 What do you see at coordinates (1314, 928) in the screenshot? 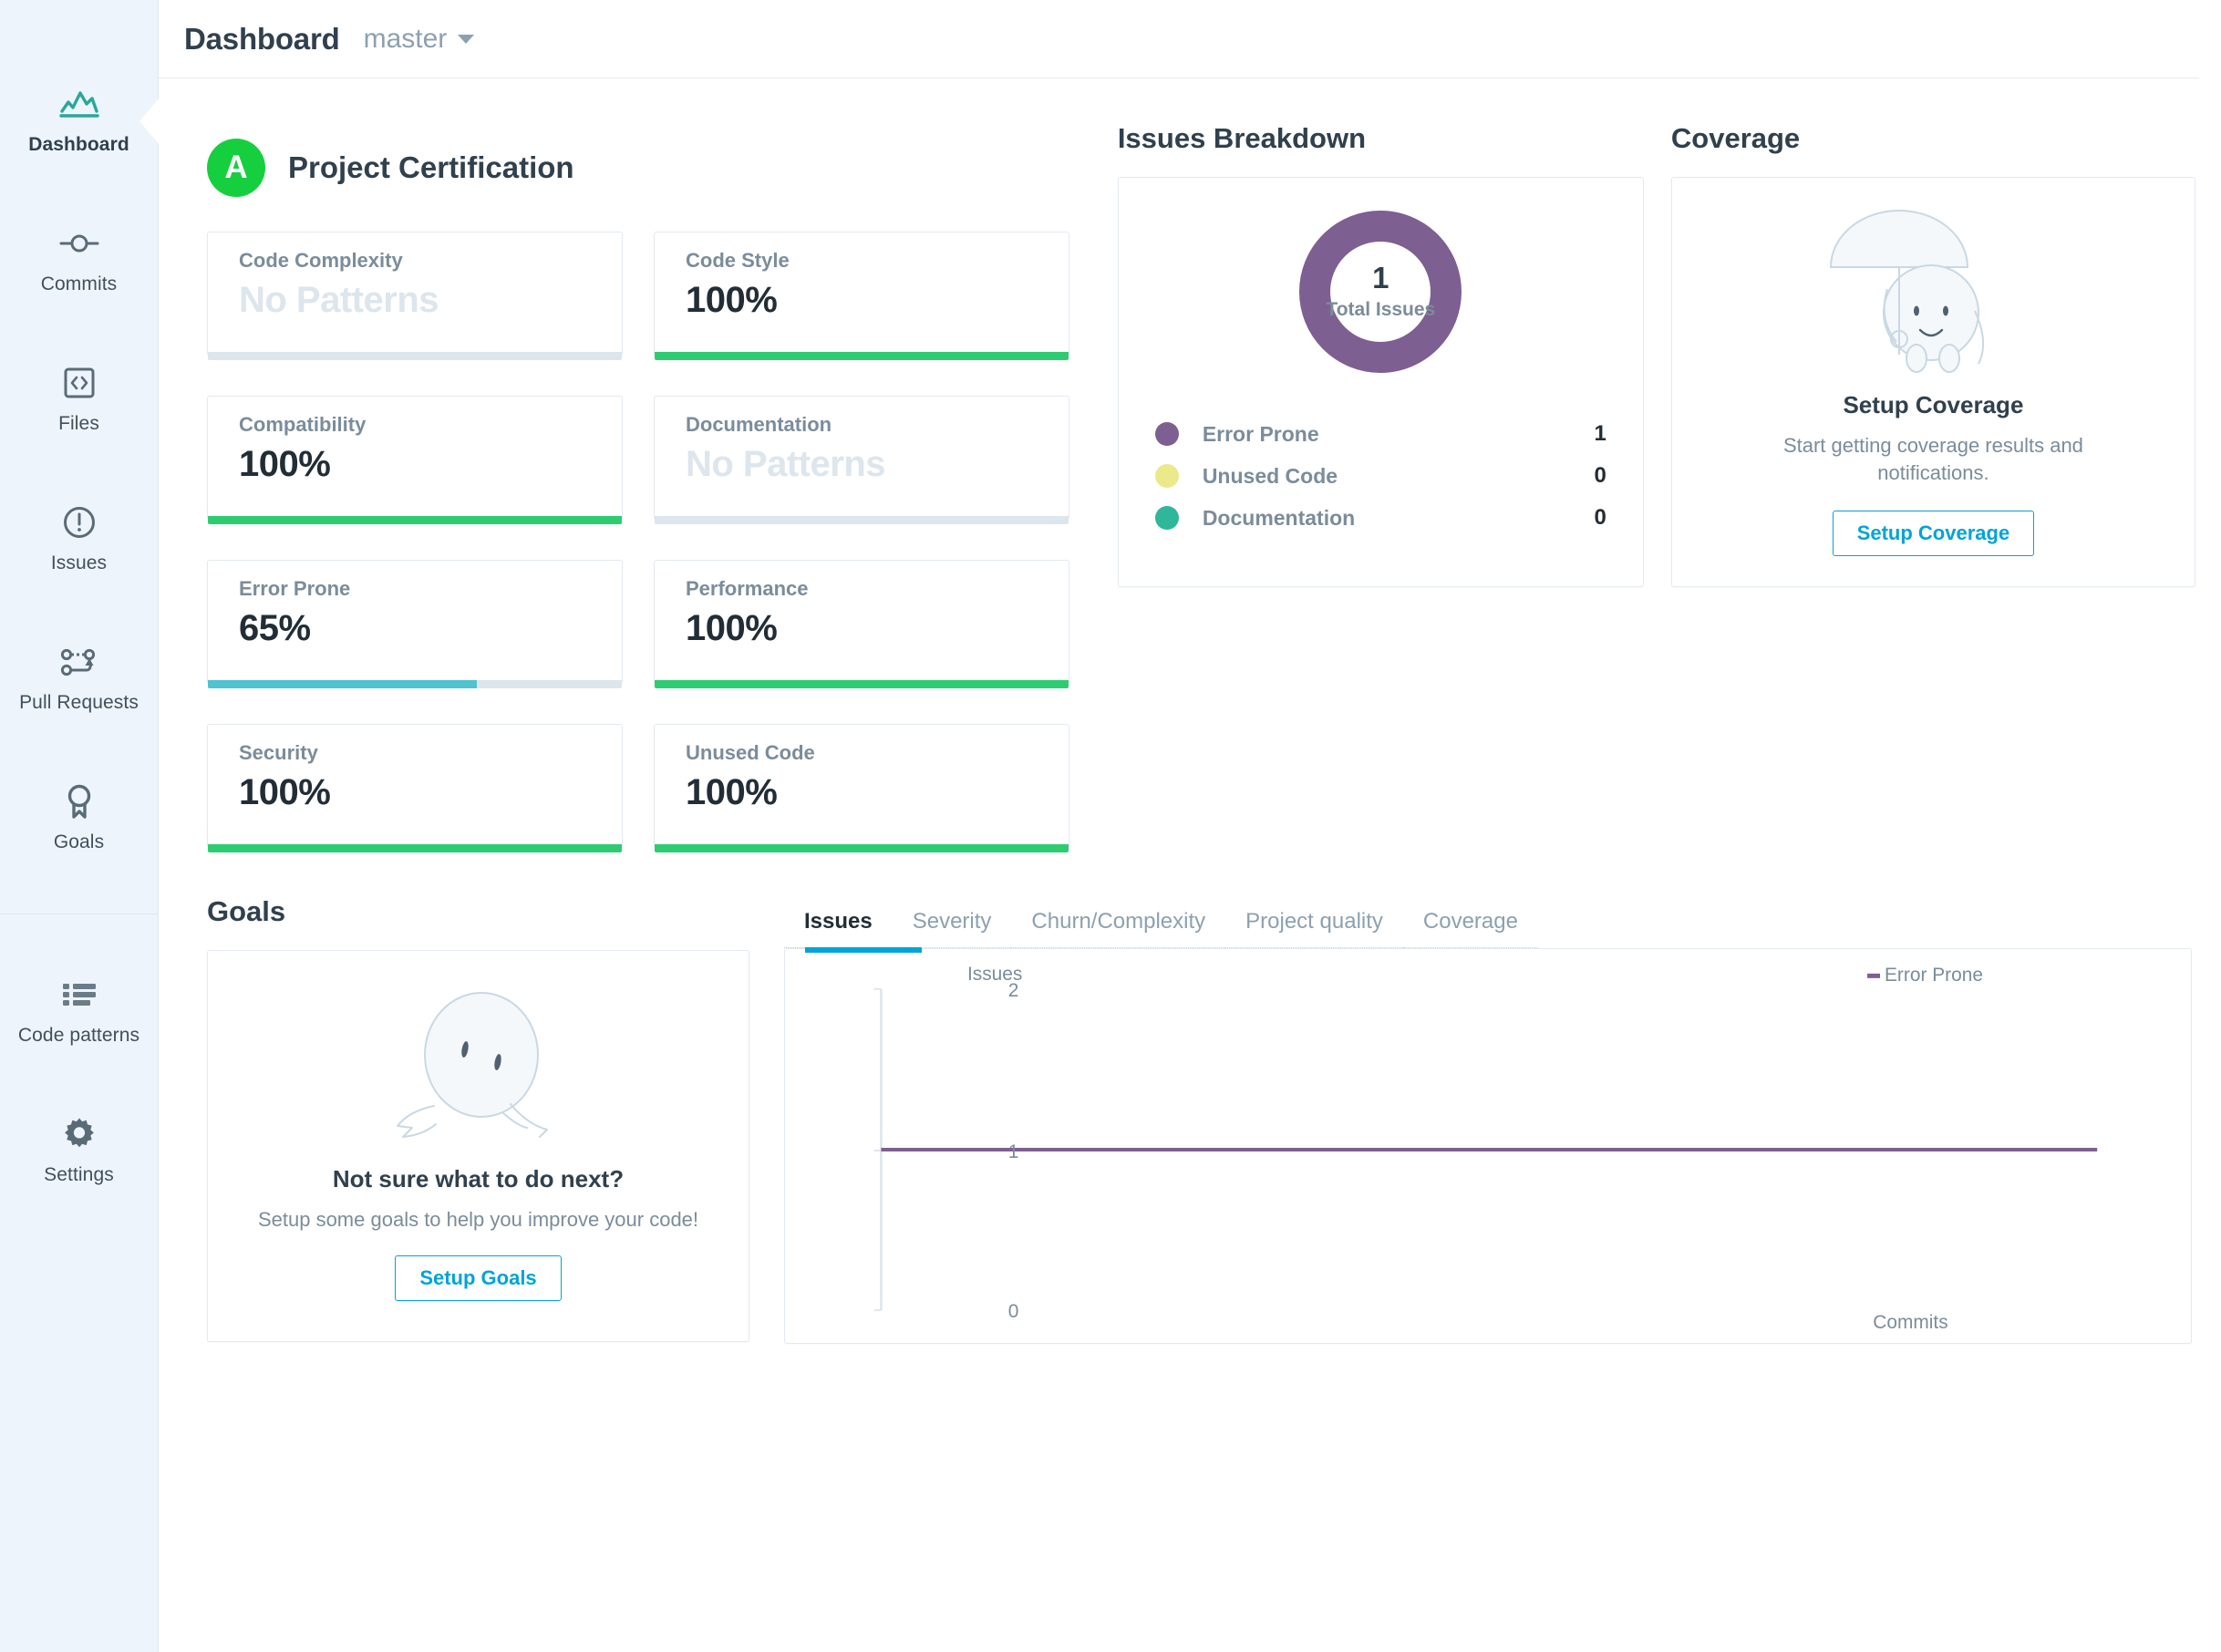
I see `tab-project-quality: Project quality` at bounding box center [1314, 928].